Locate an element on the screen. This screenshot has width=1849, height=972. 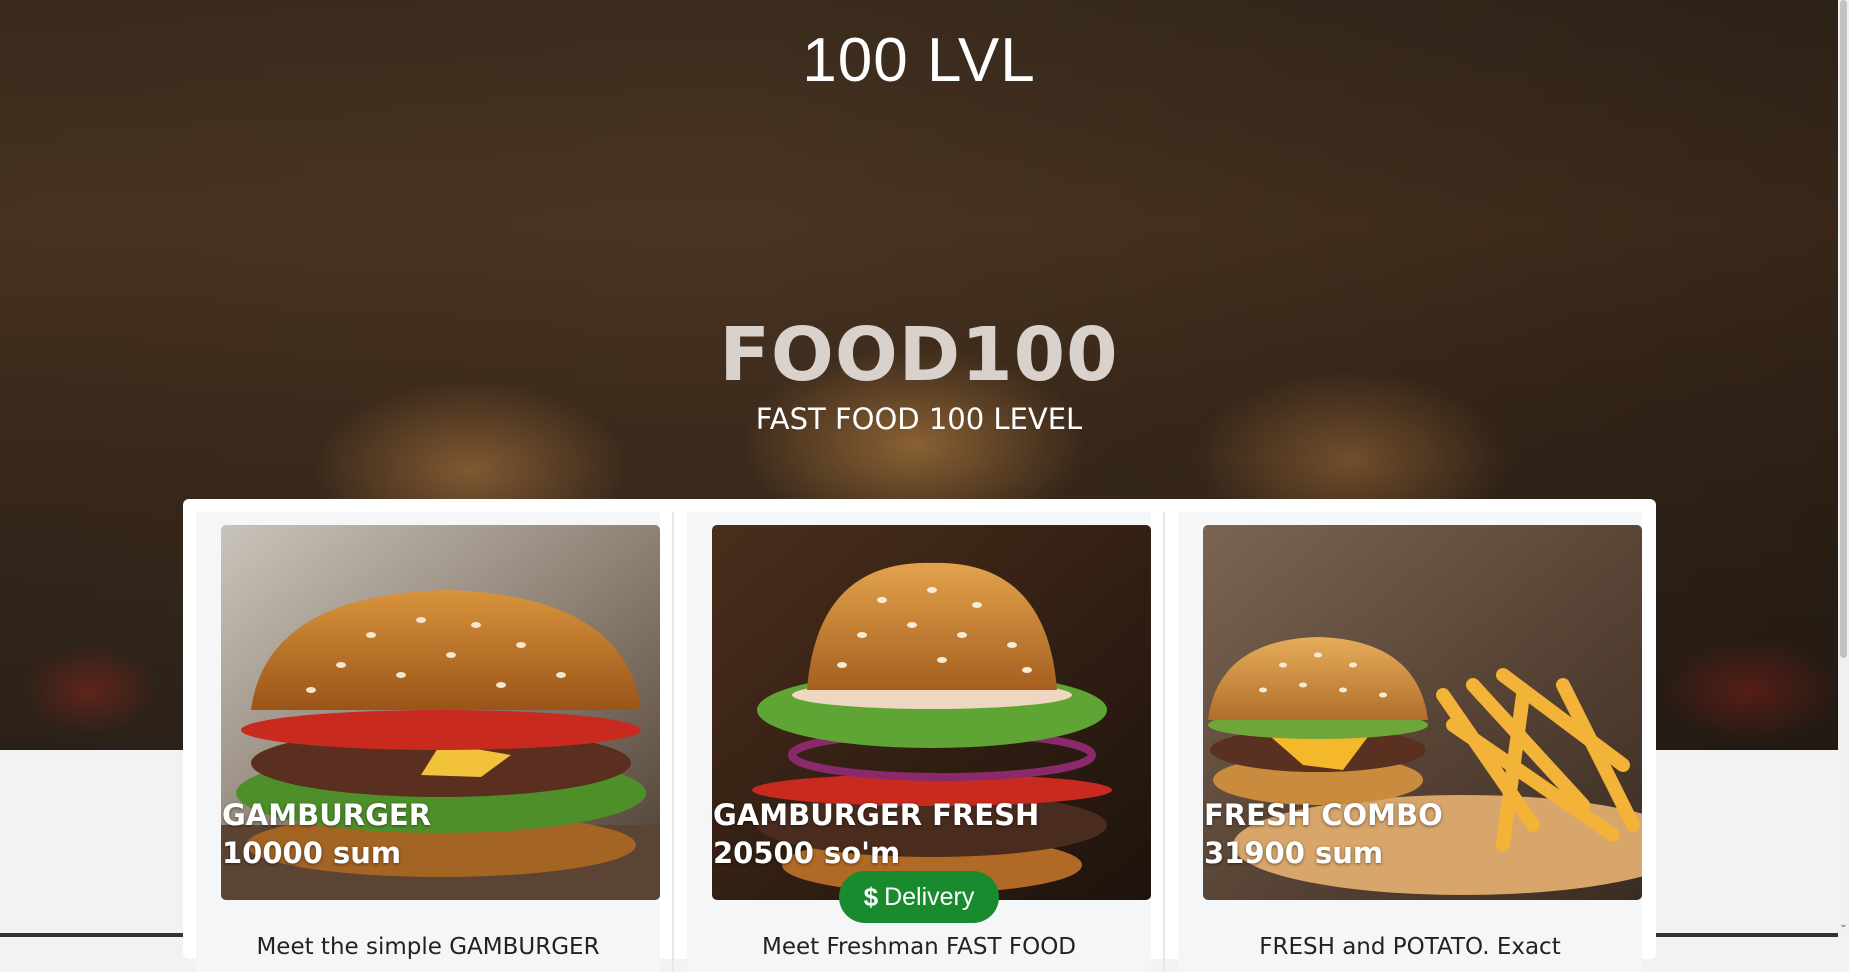
site-title: 100 LVL is located at coordinates (919, 60).